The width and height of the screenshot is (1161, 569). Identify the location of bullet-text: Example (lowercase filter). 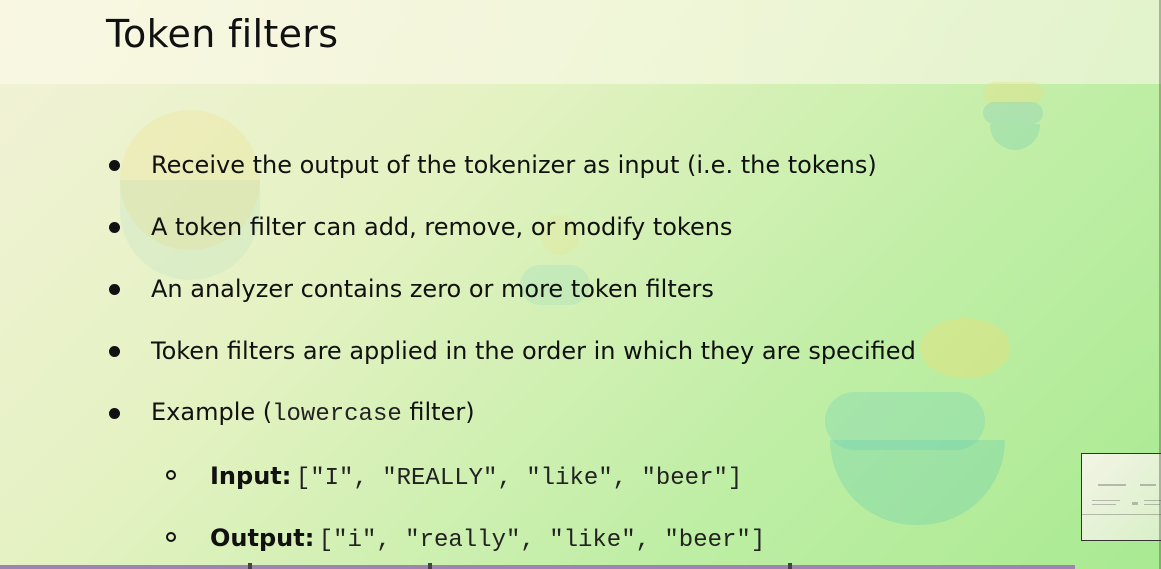
(313, 413).